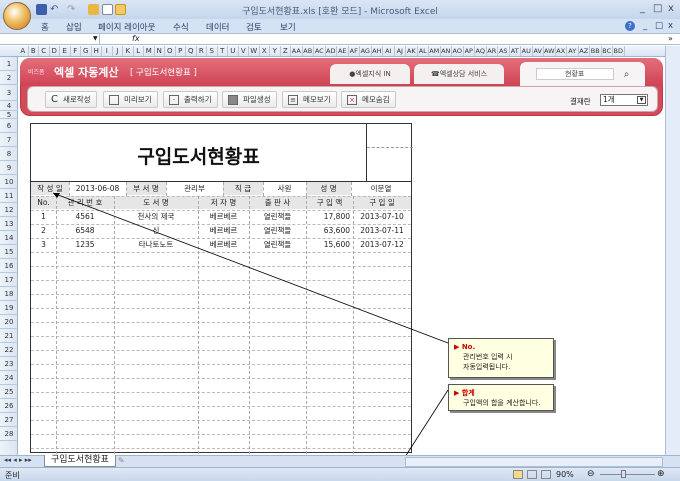  I want to click on column-header: BB, so click(596, 51).